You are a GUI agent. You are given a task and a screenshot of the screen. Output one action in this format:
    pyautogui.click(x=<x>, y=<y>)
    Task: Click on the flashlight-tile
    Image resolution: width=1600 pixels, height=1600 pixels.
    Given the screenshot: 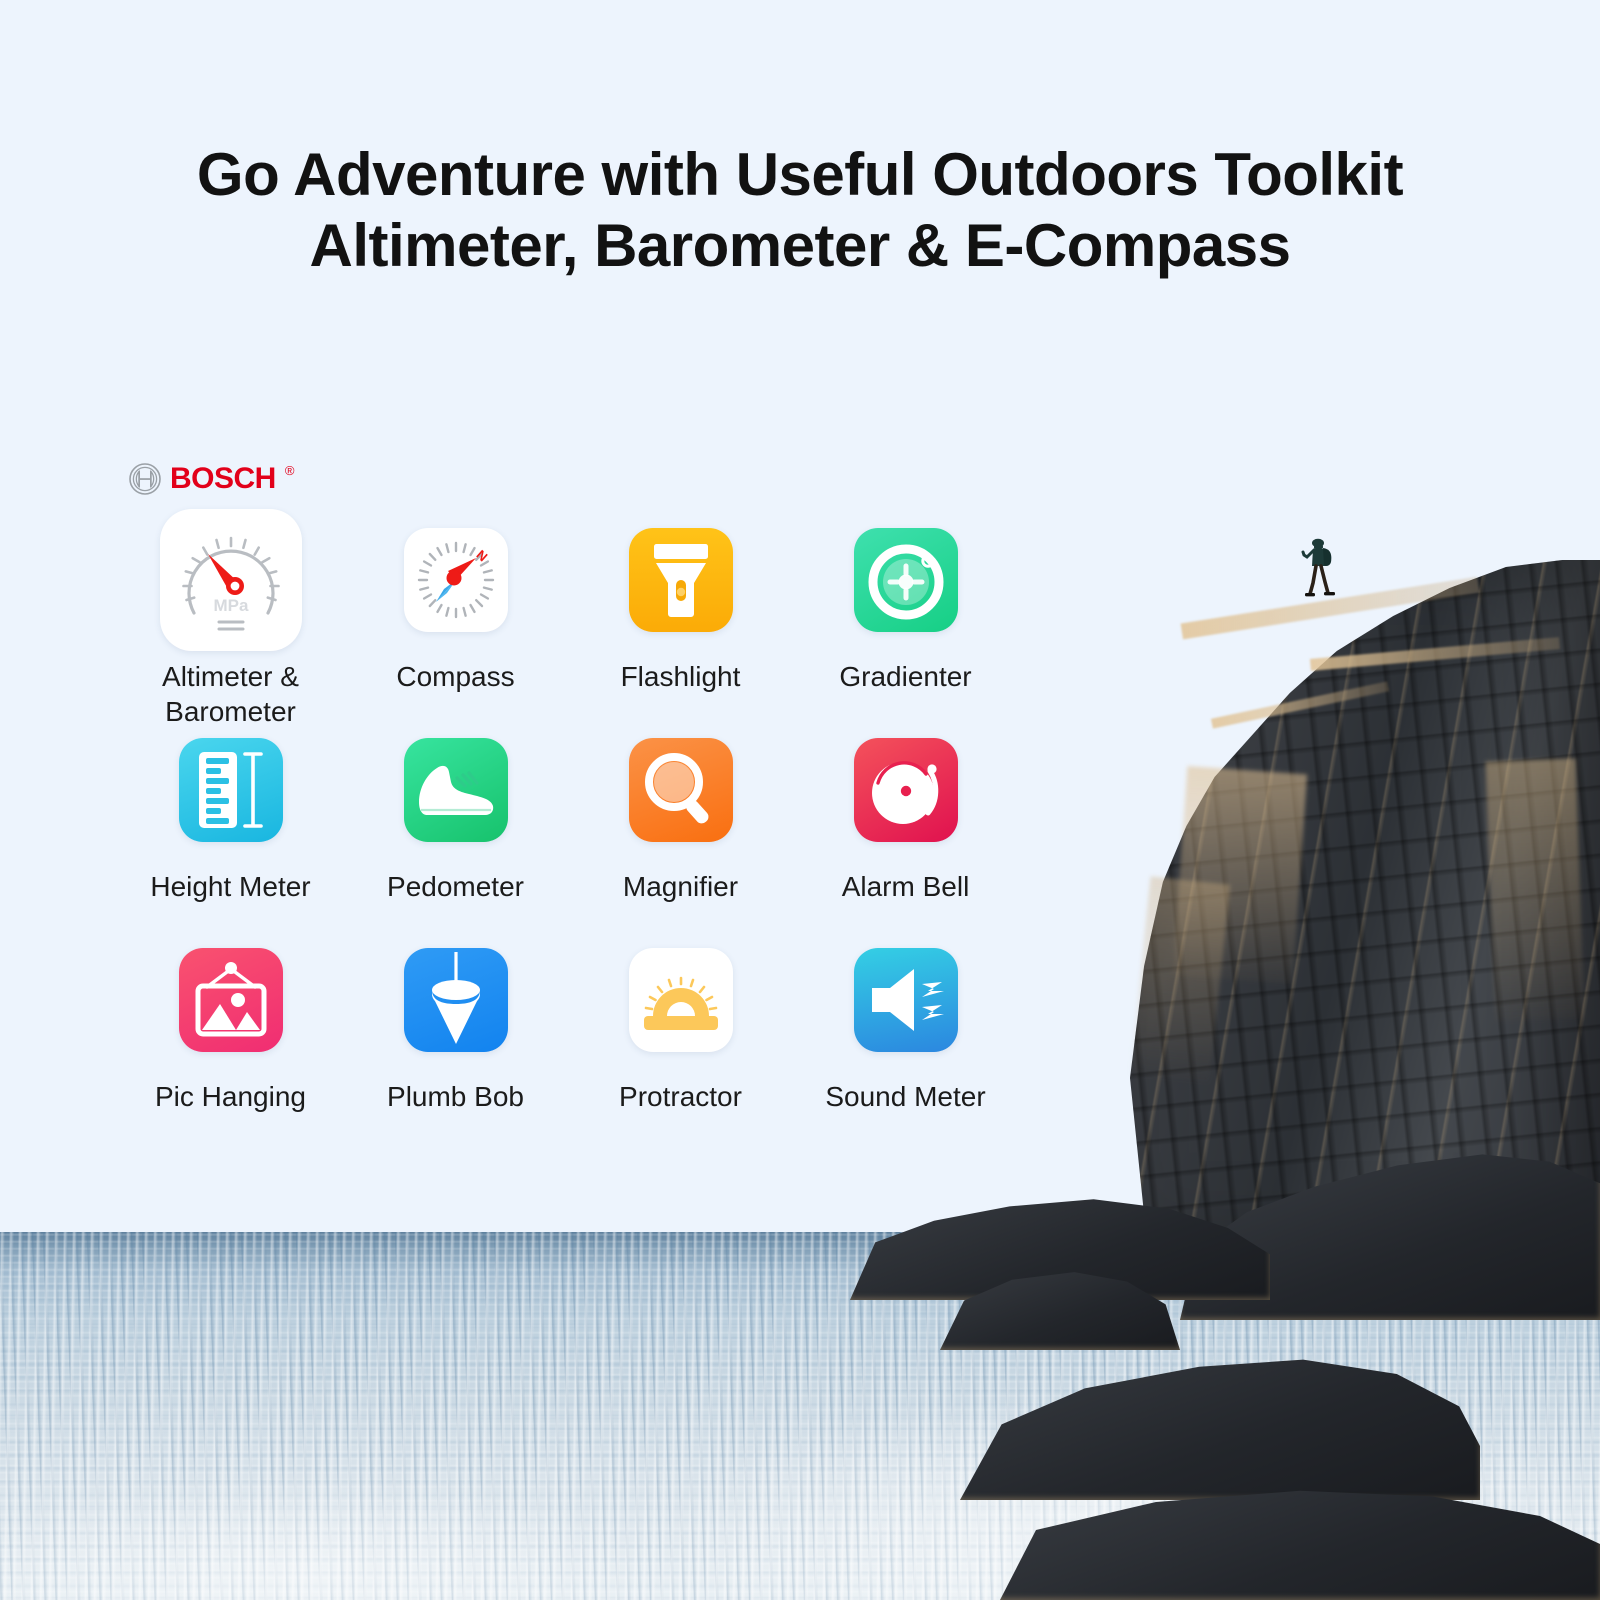 What is the action you would take?
    pyautogui.click(x=680, y=580)
    